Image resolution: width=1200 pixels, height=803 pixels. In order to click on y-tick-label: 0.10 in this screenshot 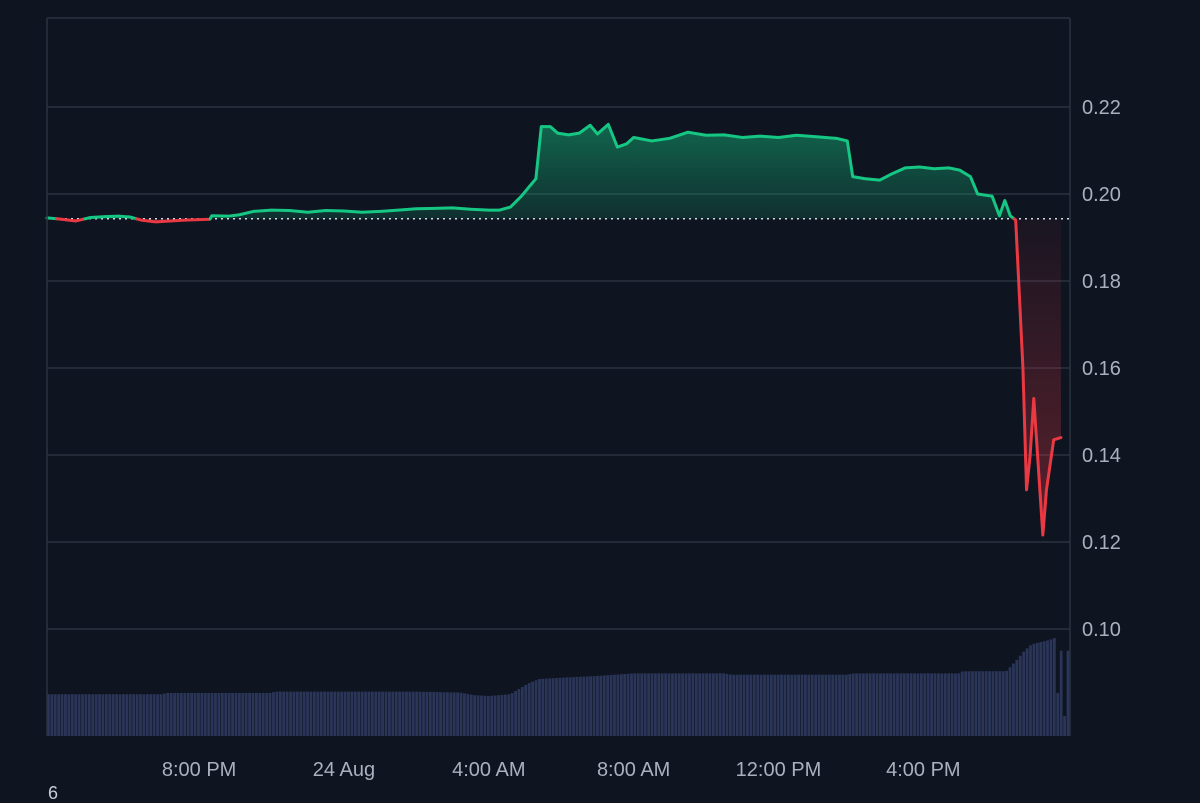, I will do `click(1101, 630)`.